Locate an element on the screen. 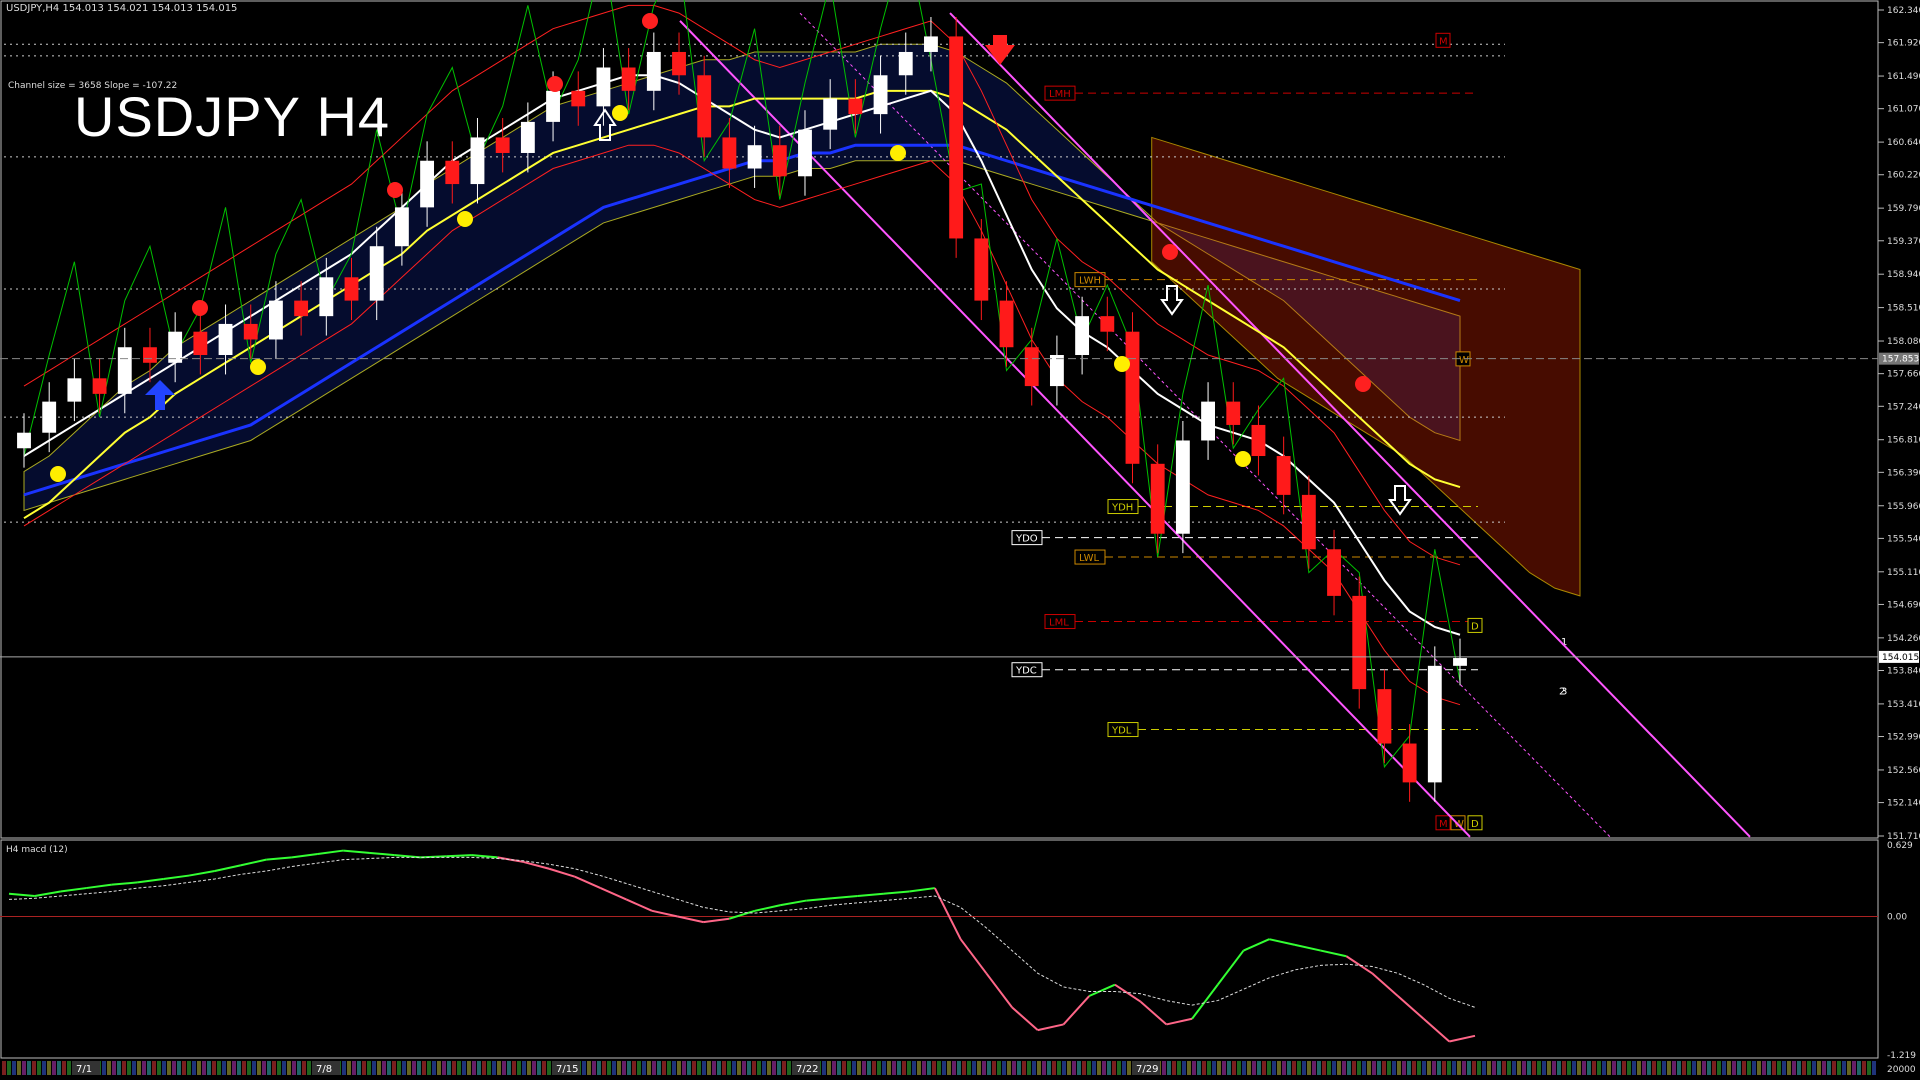 The width and height of the screenshot is (1920, 1080). level-tag: D is located at coordinates (1475, 824).